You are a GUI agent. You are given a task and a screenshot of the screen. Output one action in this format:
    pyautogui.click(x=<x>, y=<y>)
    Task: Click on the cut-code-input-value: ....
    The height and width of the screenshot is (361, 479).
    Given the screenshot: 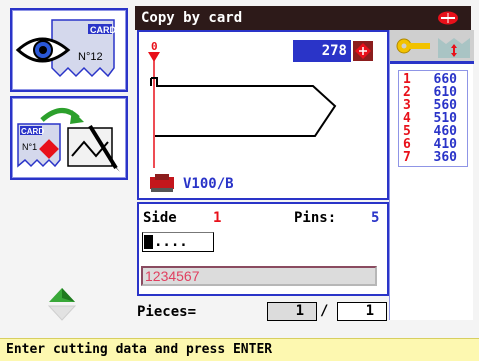 What is the action you would take?
    pyautogui.click(x=171, y=242)
    